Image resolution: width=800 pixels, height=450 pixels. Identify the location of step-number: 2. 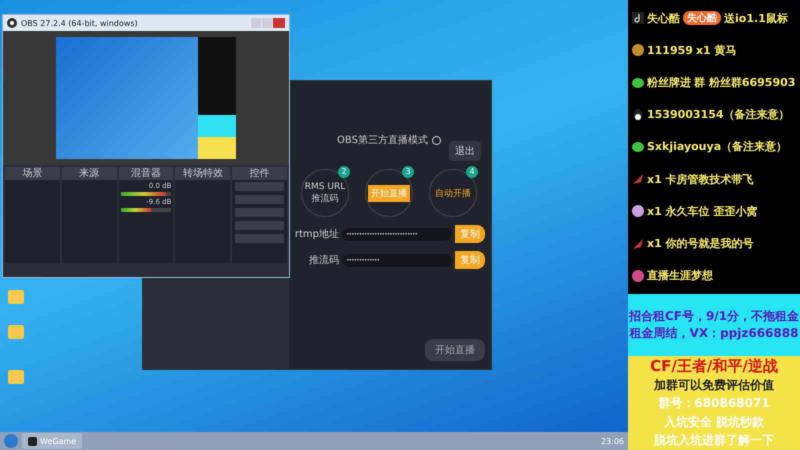
(344, 172).